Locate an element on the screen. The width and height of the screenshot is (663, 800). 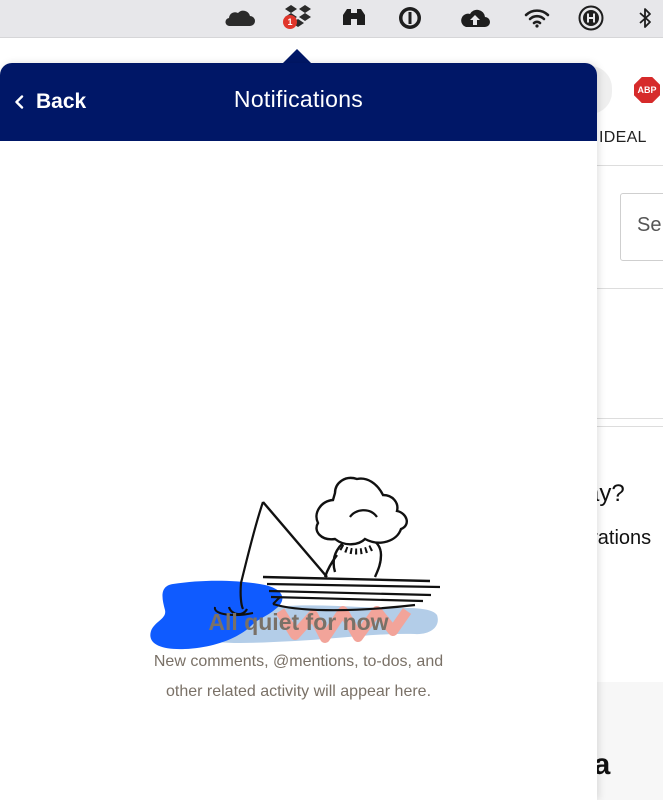
dropbox-badge: 1 is located at coordinates (290, 22).